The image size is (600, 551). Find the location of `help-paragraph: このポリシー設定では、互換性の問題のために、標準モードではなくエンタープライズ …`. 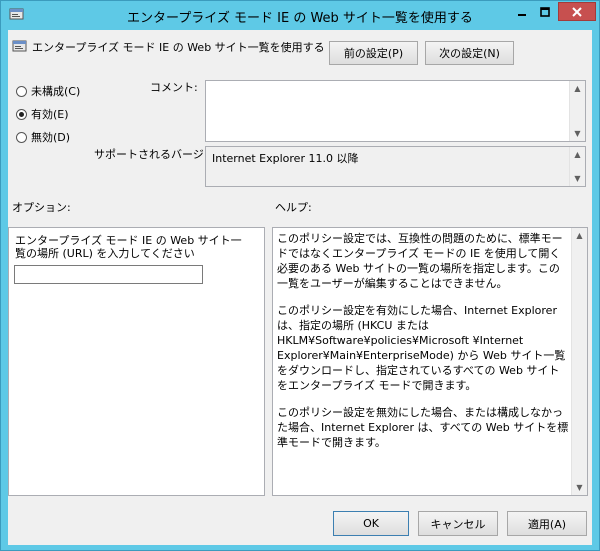

help-paragraph: このポリシー設定では、互換性の問題のために、標準モードではなくエンタープライズ … is located at coordinates (420, 261).